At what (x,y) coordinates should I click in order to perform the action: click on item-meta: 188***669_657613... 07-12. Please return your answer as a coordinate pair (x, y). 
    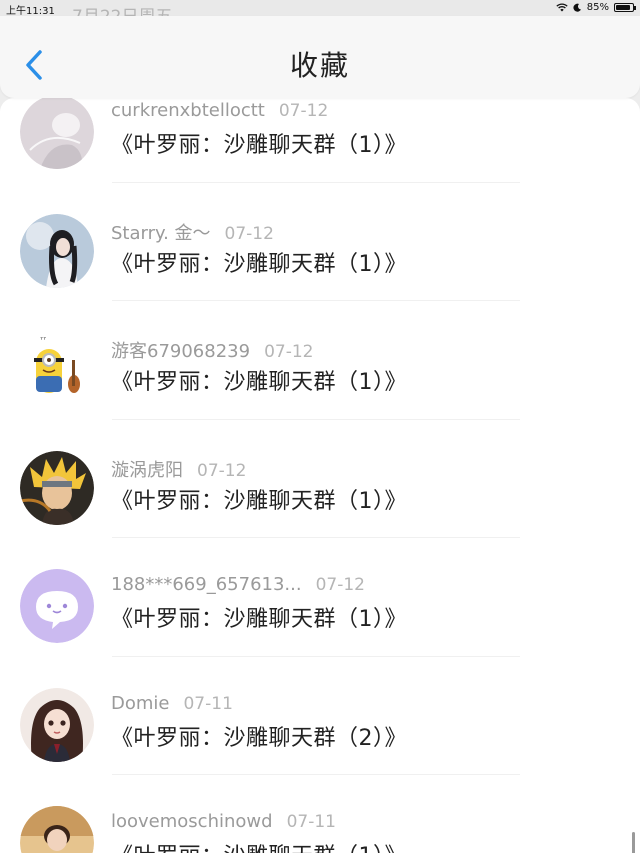
    Looking at the image, I should click on (238, 585).